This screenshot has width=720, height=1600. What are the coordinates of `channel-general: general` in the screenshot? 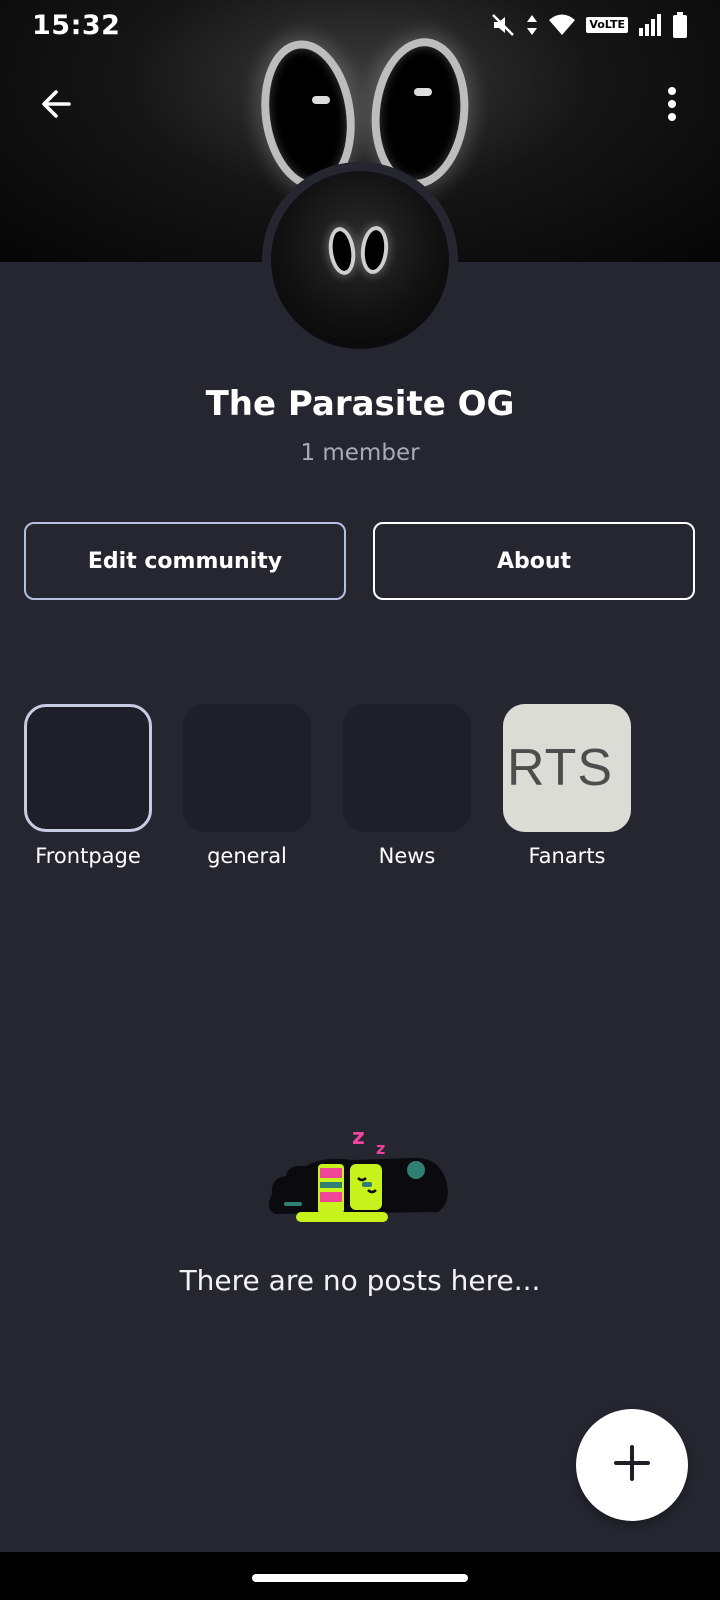 It's located at (247, 786).